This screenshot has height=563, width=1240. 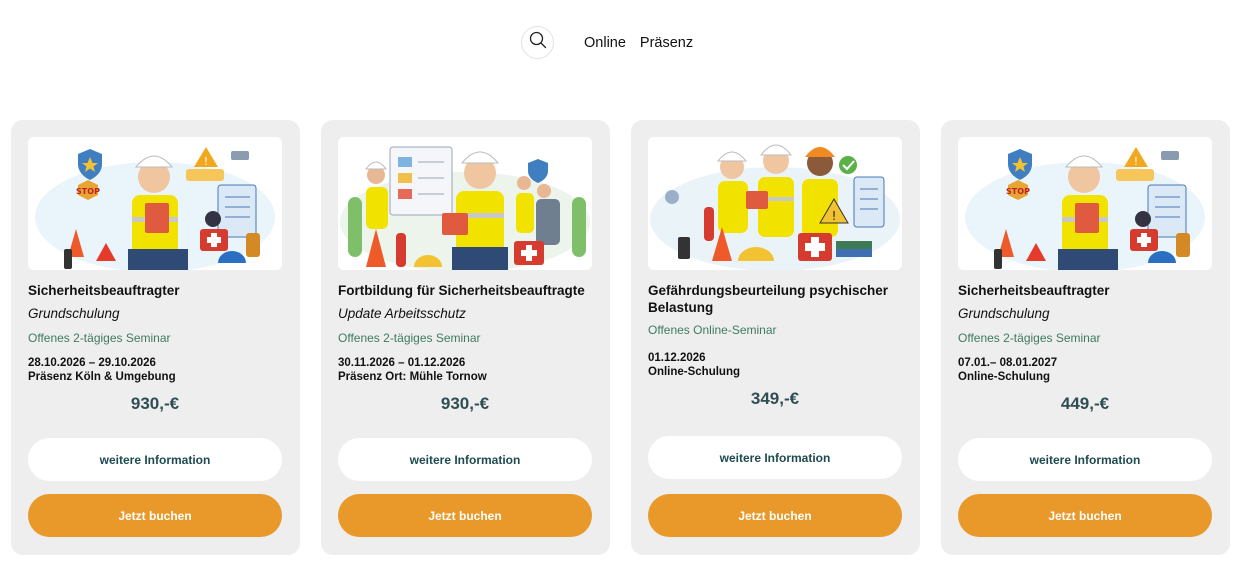 I want to click on course-price: 449,-€, so click(x=1085, y=403).